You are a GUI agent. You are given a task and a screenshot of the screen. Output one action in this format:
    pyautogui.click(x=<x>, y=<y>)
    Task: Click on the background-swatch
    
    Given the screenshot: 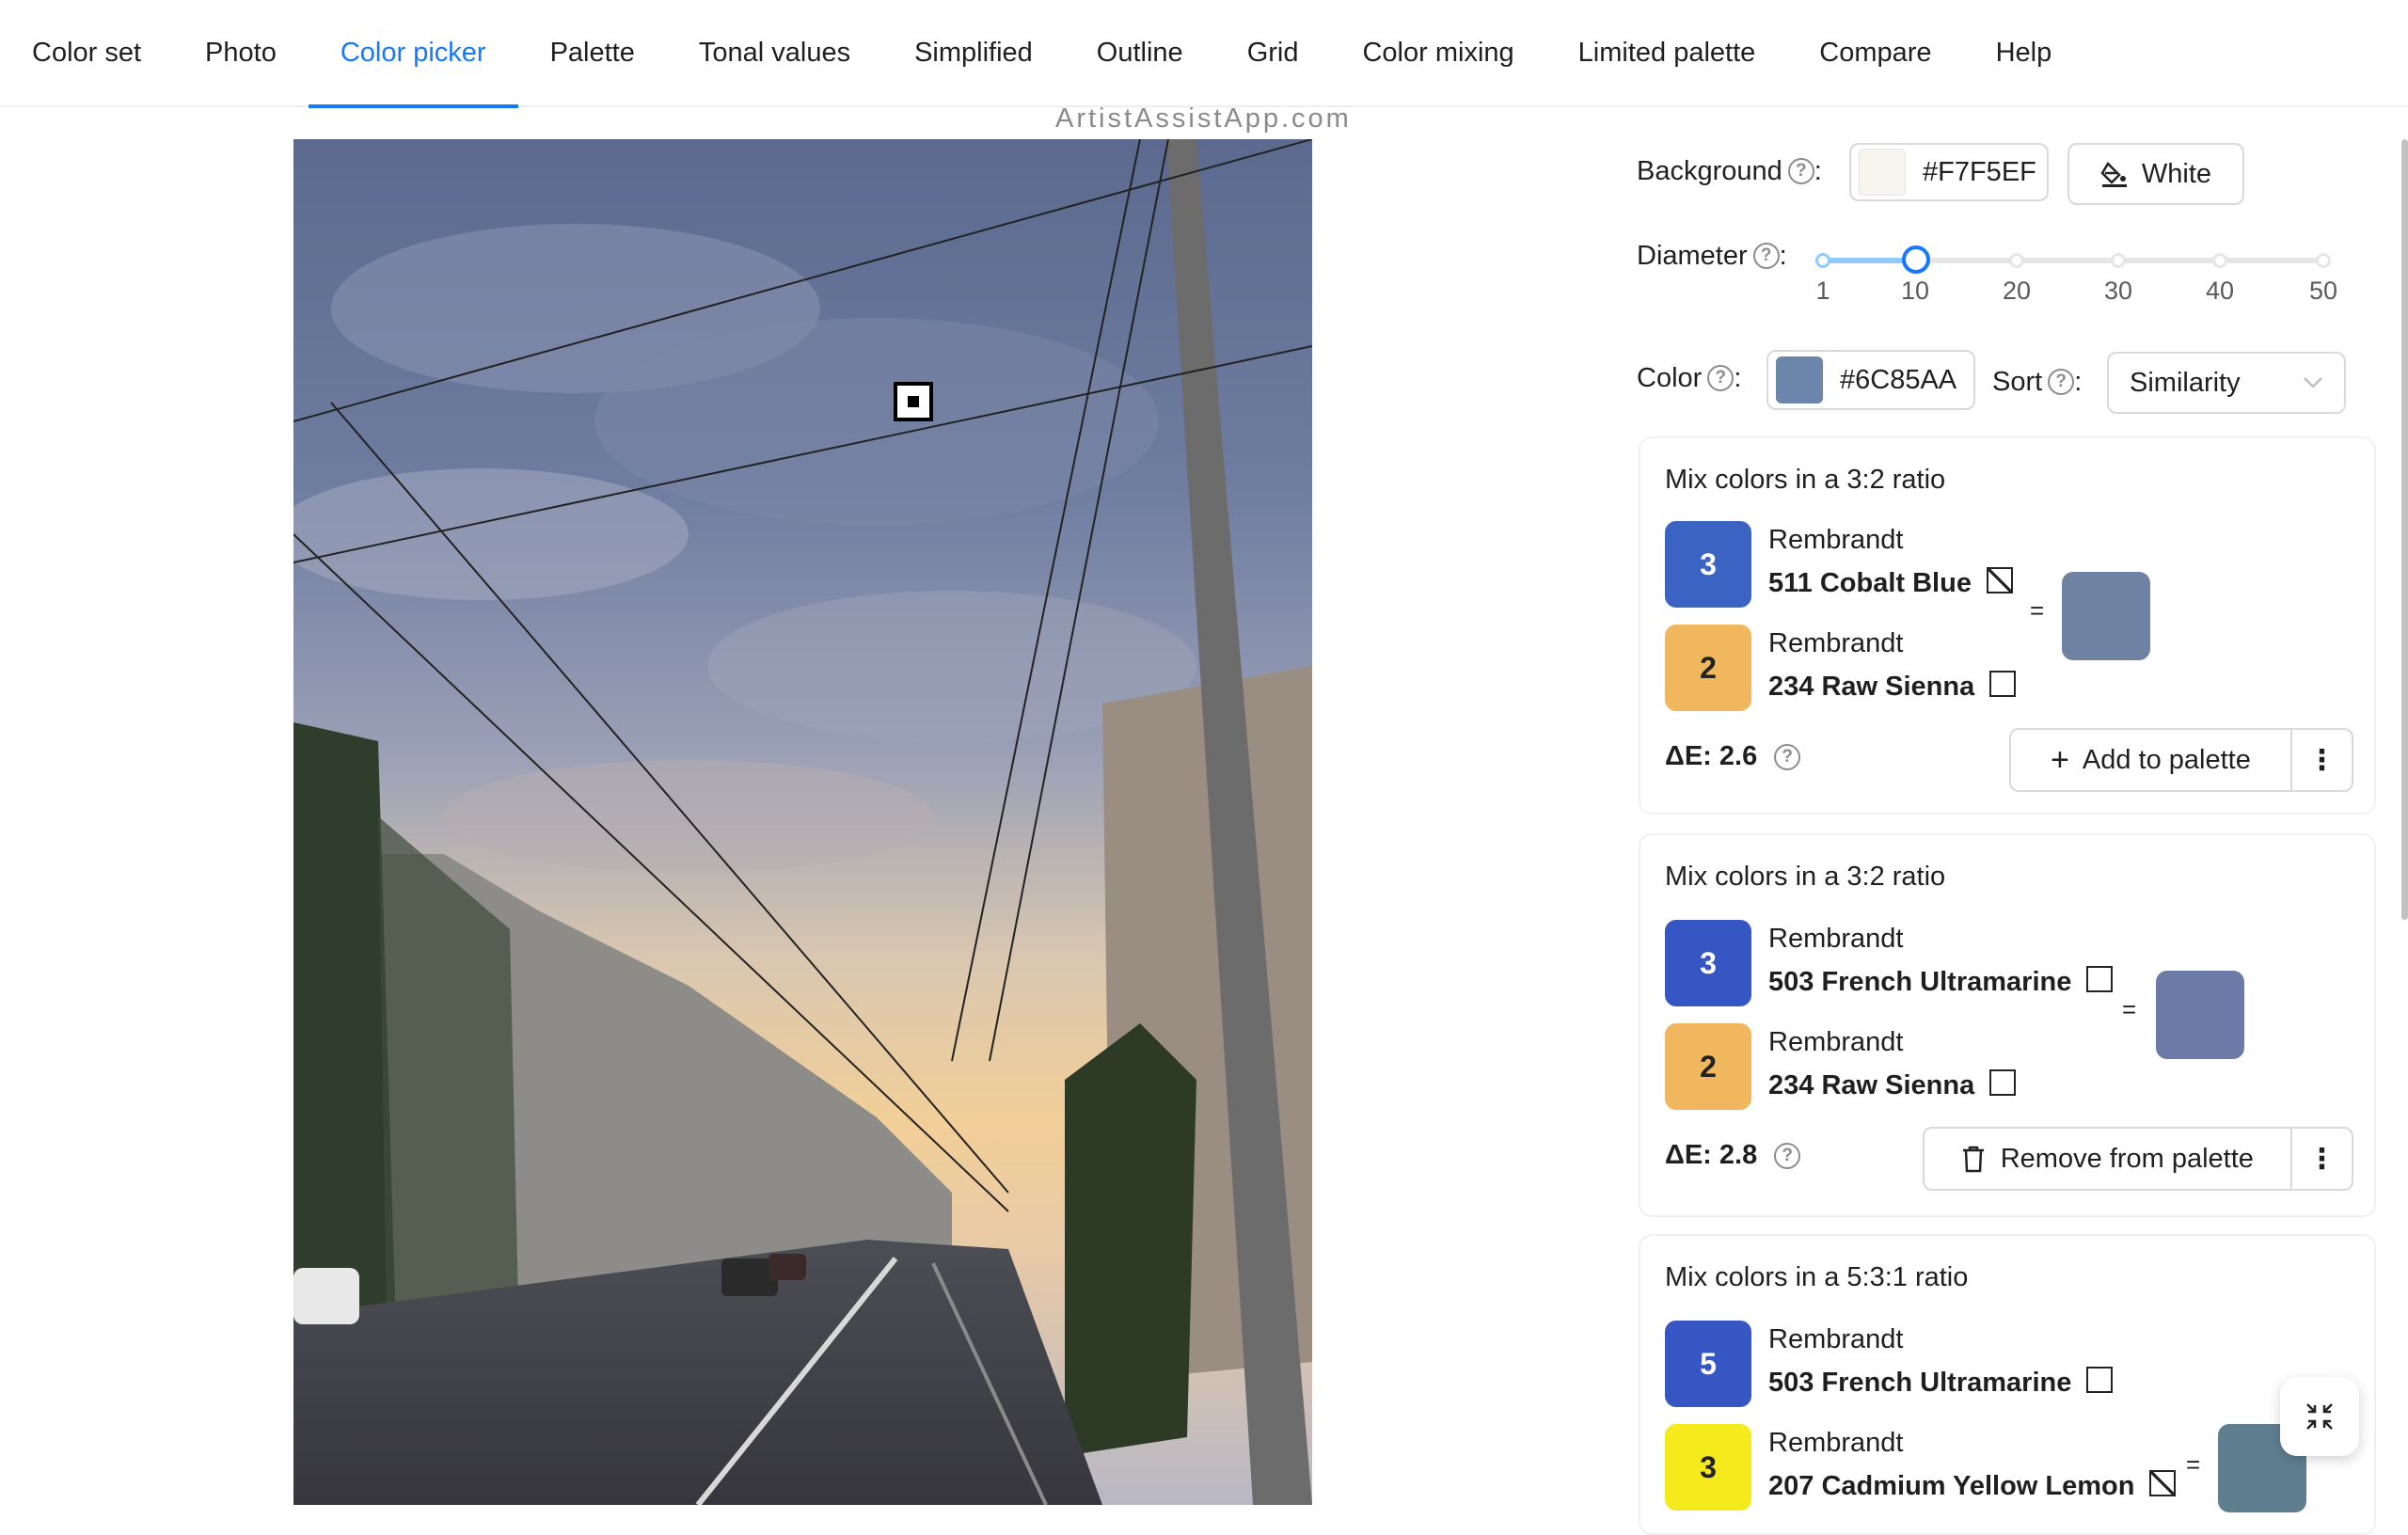 What is the action you would take?
    pyautogui.click(x=1883, y=172)
    